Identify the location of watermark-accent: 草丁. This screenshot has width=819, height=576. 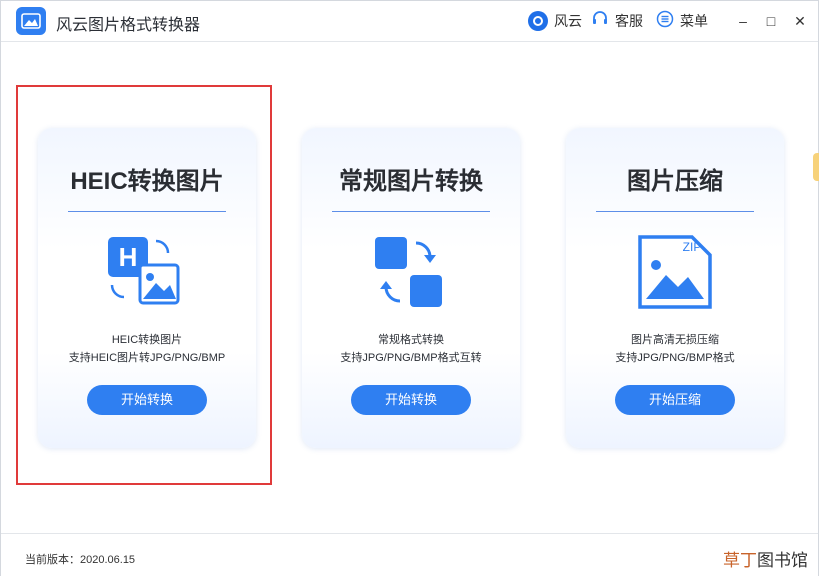
(740, 560).